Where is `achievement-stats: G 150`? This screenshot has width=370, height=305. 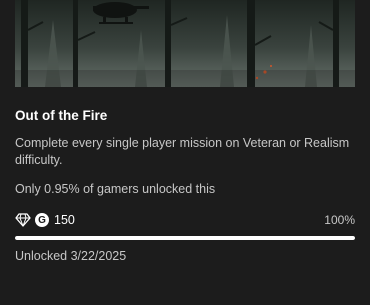 achievement-stats: G 150 is located at coordinates (45, 220).